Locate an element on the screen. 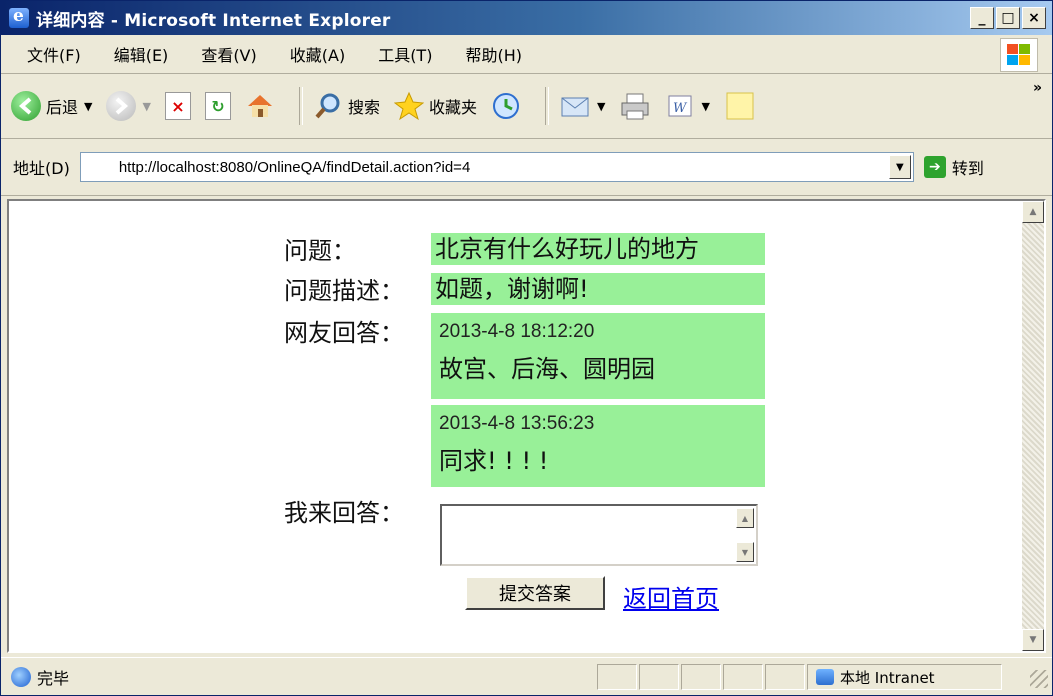  favorites-label: 收藏夹 is located at coordinates (452, 107).